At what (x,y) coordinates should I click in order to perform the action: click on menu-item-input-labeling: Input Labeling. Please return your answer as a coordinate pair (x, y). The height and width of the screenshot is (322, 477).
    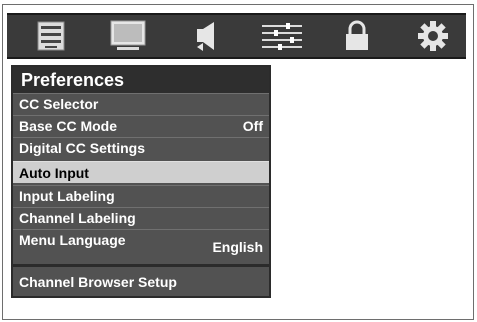
    Looking at the image, I should click on (141, 195).